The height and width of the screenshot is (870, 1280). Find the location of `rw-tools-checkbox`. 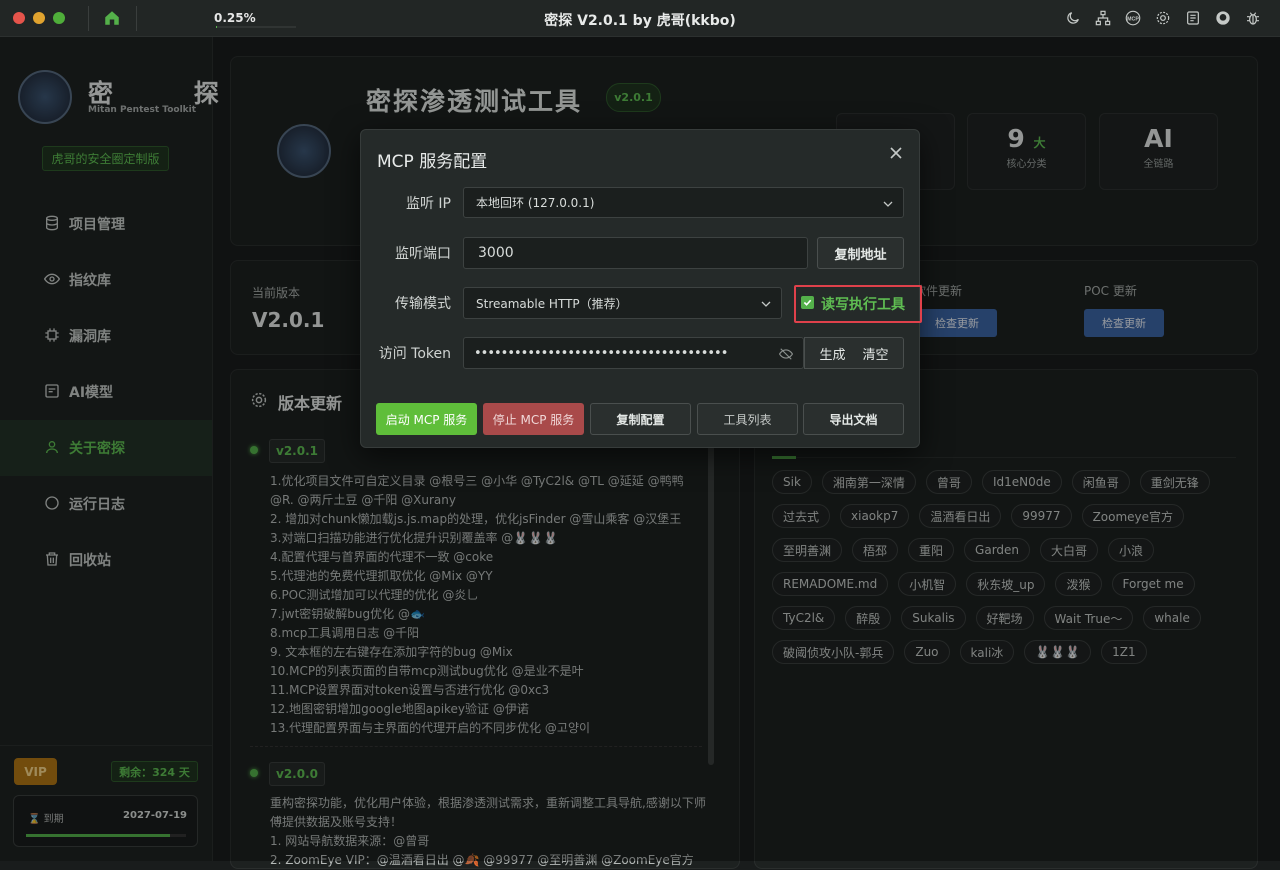

rw-tools-checkbox is located at coordinates (807, 302).